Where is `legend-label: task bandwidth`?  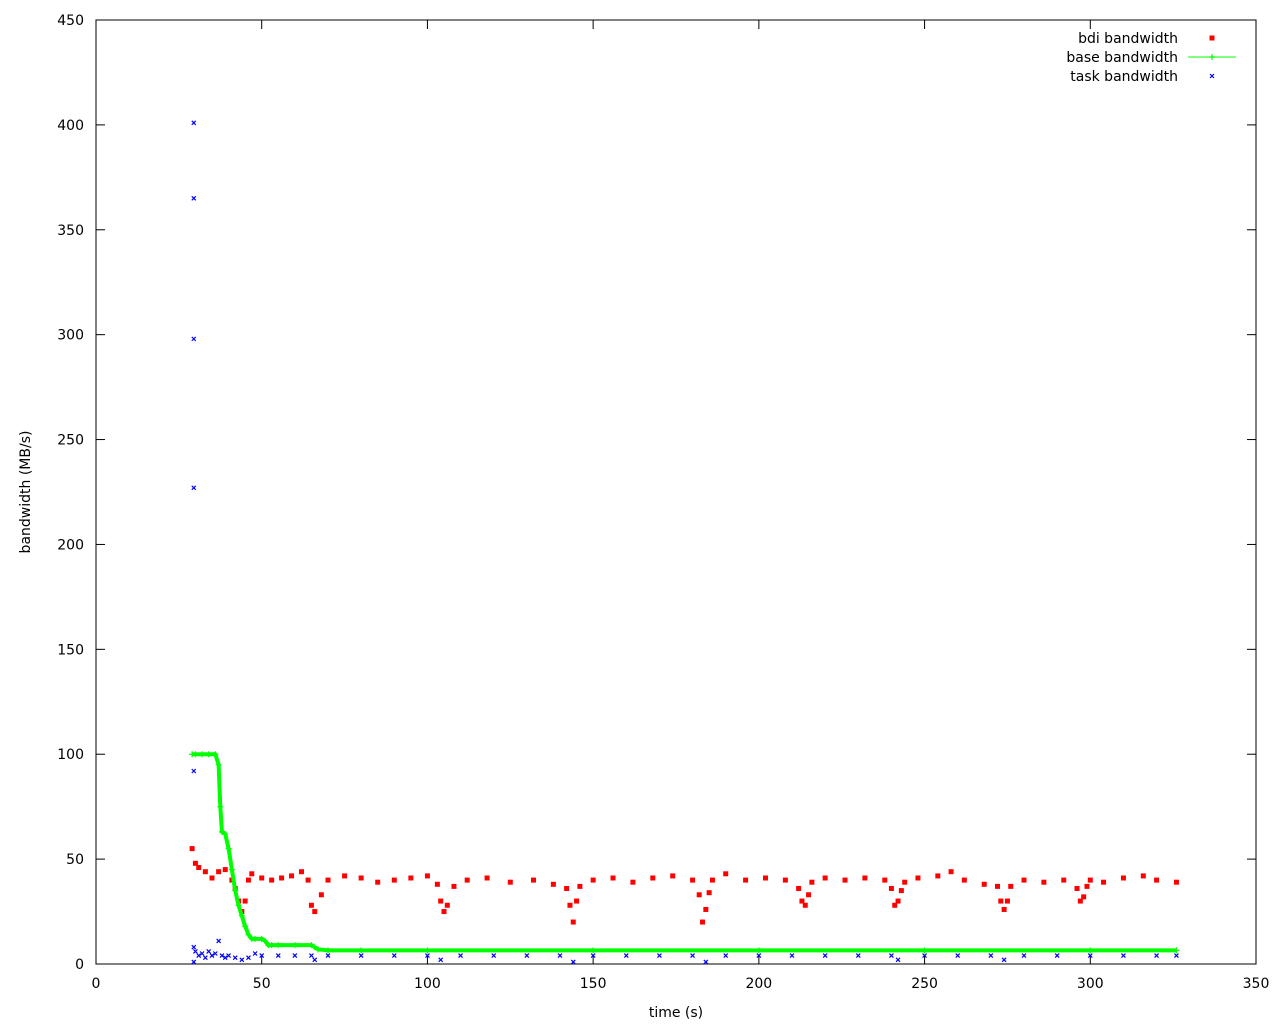 legend-label: task bandwidth is located at coordinates (1124, 77).